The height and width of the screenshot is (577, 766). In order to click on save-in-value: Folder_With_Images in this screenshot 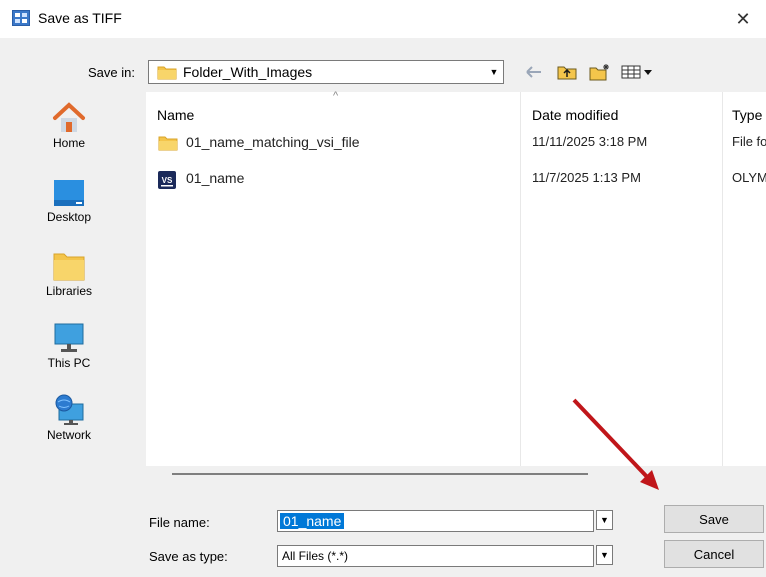, I will do `click(248, 72)`.